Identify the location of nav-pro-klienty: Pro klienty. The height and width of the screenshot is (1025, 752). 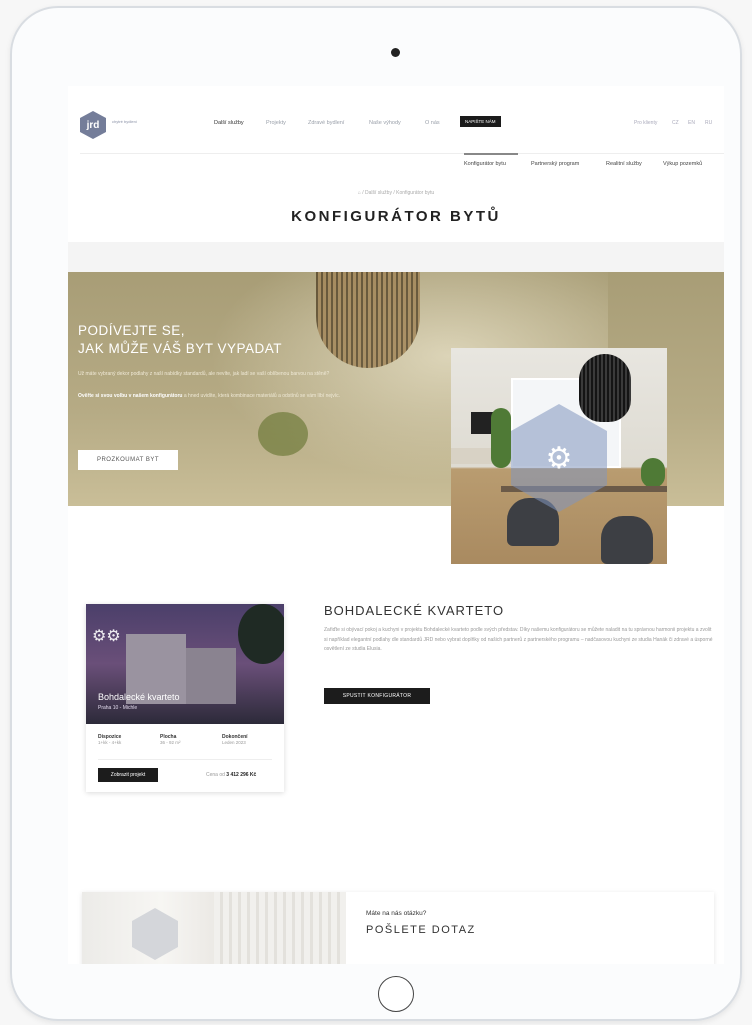
(645, 123).